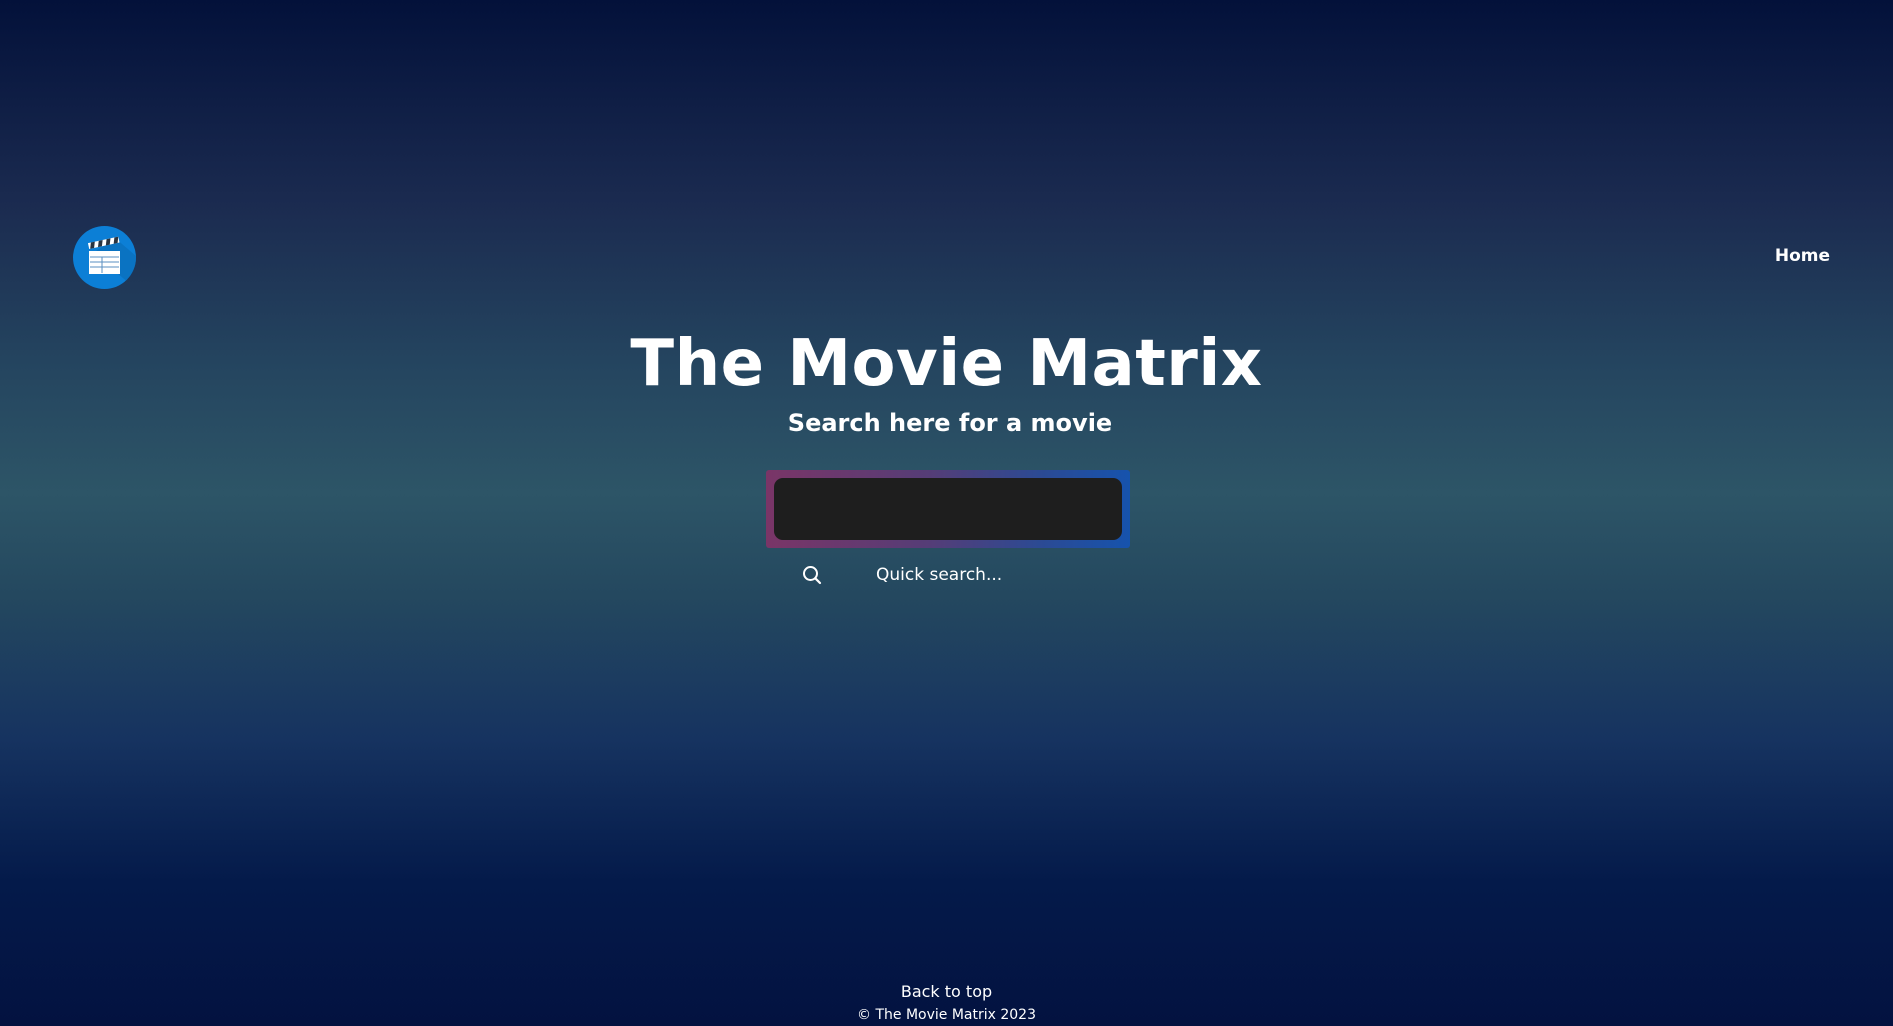 The width and height of the screenshot is (1893, 1026). I want to click on page-subtitle: Search here for a movie, so click(950, 423).